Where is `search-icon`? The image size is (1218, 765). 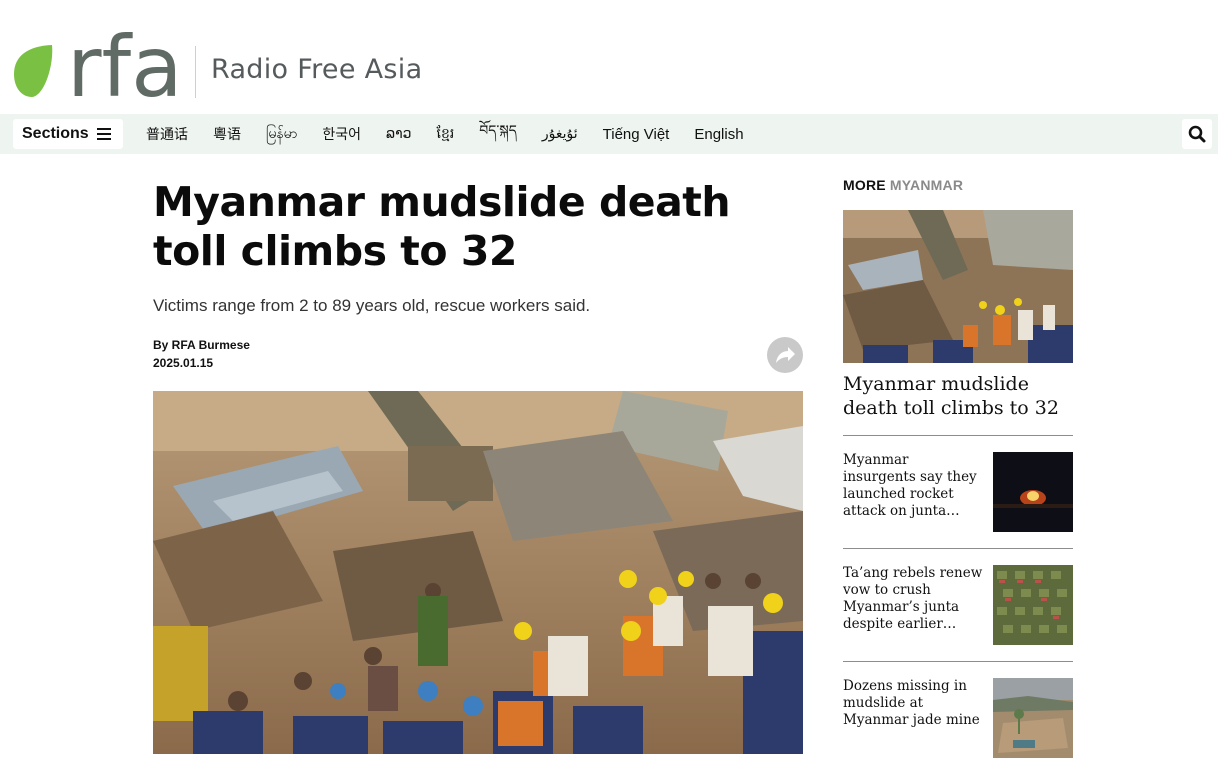 search-icon is located at coordinates (1197, 134).